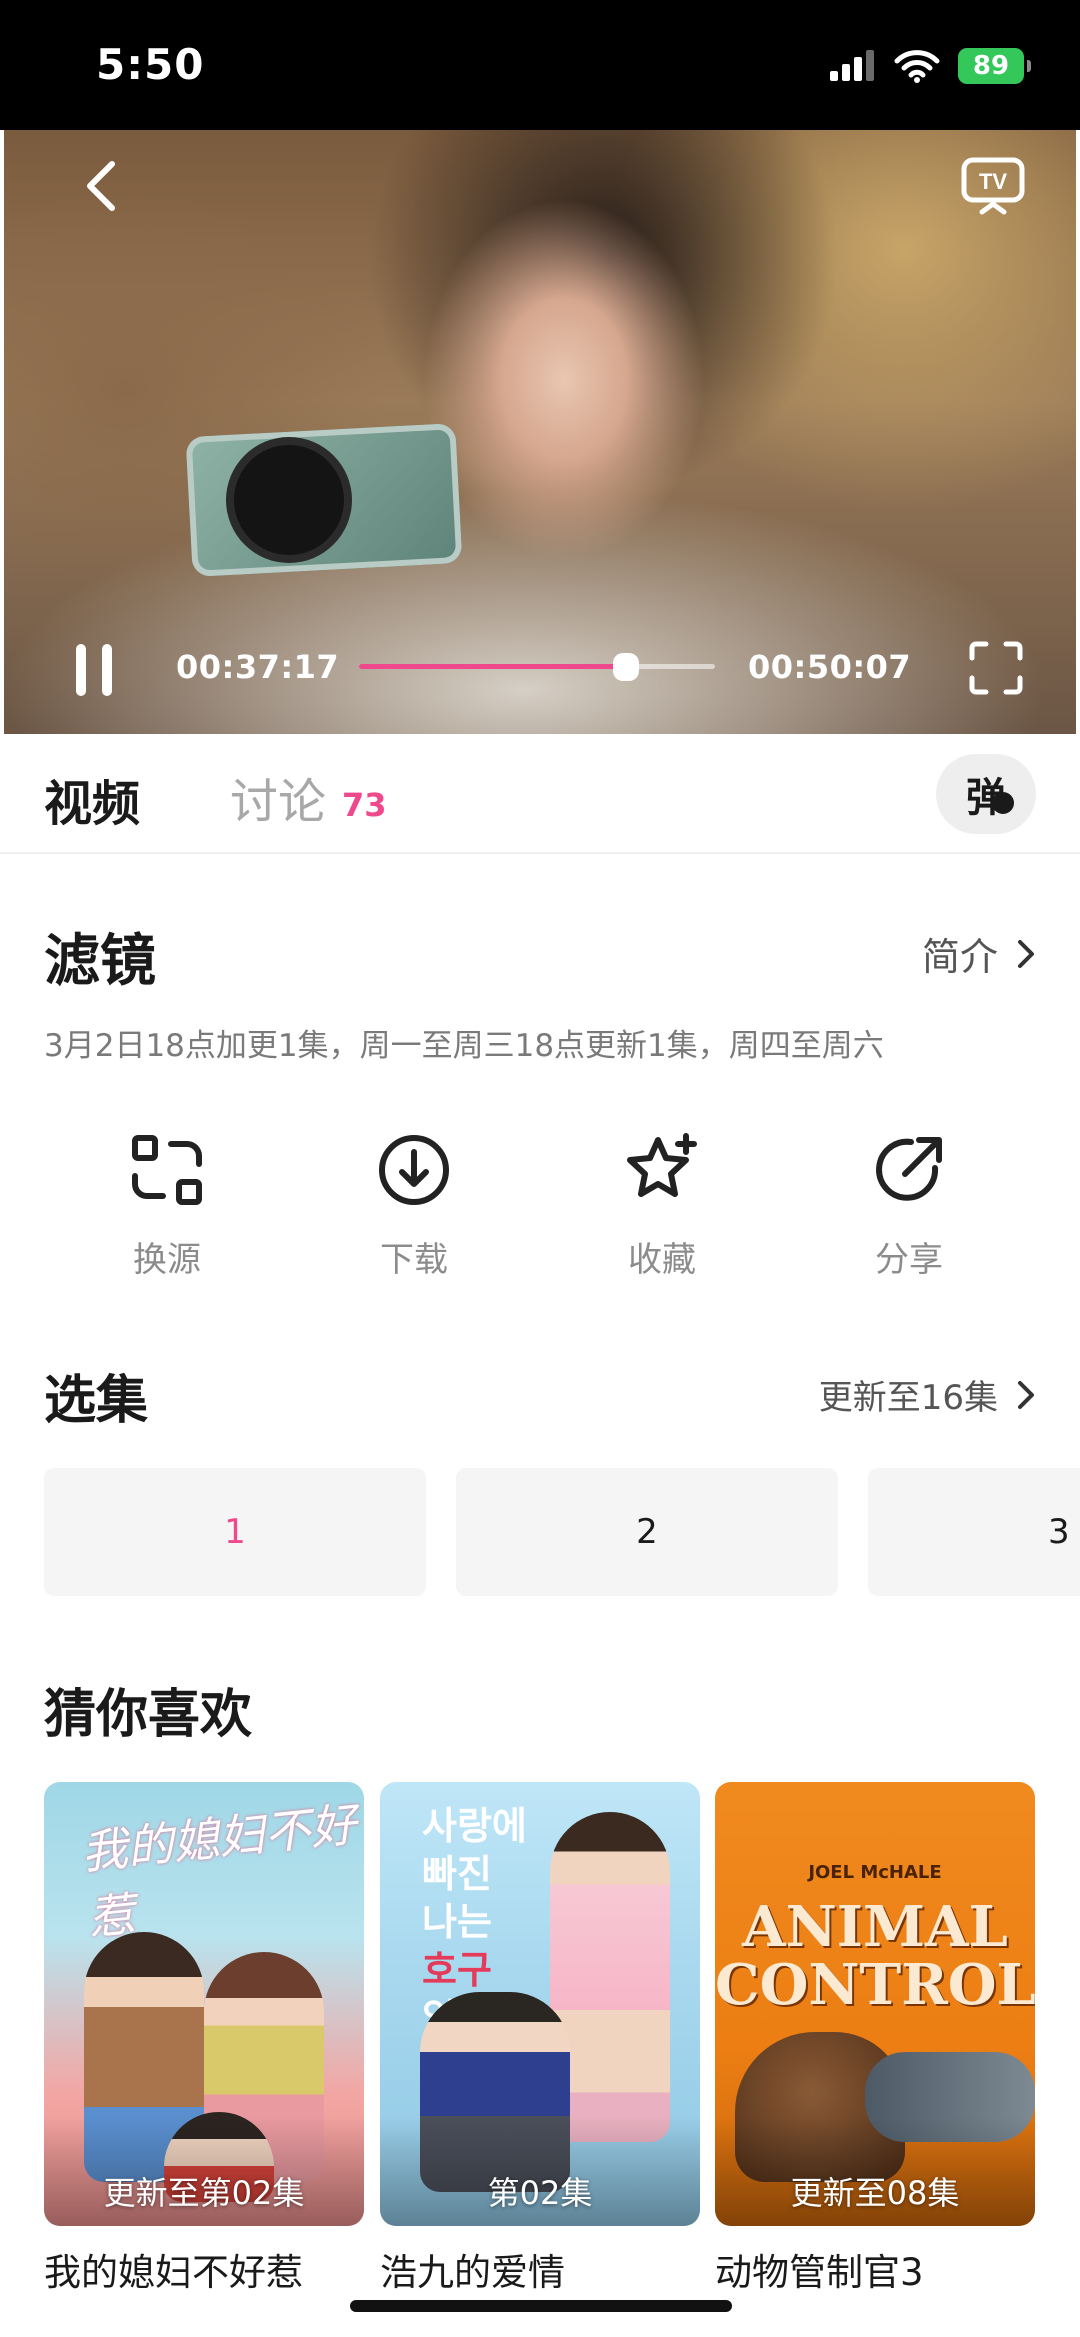 The width and height of the screenshot is (1080, 2337). What do you see at coordinates (492, 666) in the screenshot?
I see `progress-fill` at bounding box center [492, 666].